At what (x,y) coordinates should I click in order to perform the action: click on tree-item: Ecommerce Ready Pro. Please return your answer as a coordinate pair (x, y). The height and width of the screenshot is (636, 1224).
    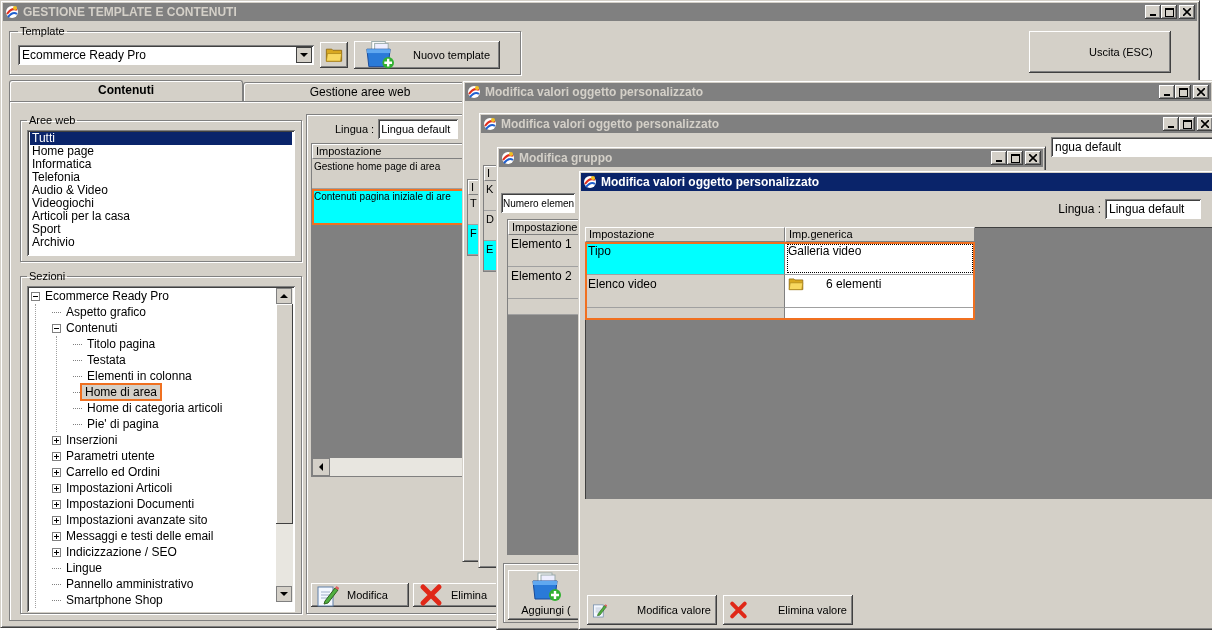
    Looking at the image, I should click on (107, 296).